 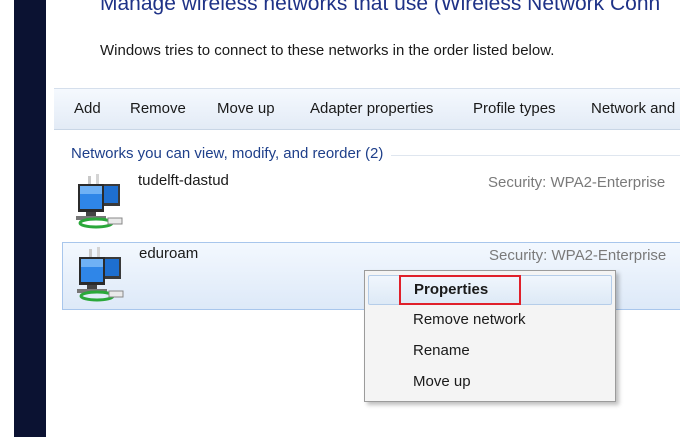 I want to click on menu-item-remove-network: Remove network, so click(x=489, y=320).